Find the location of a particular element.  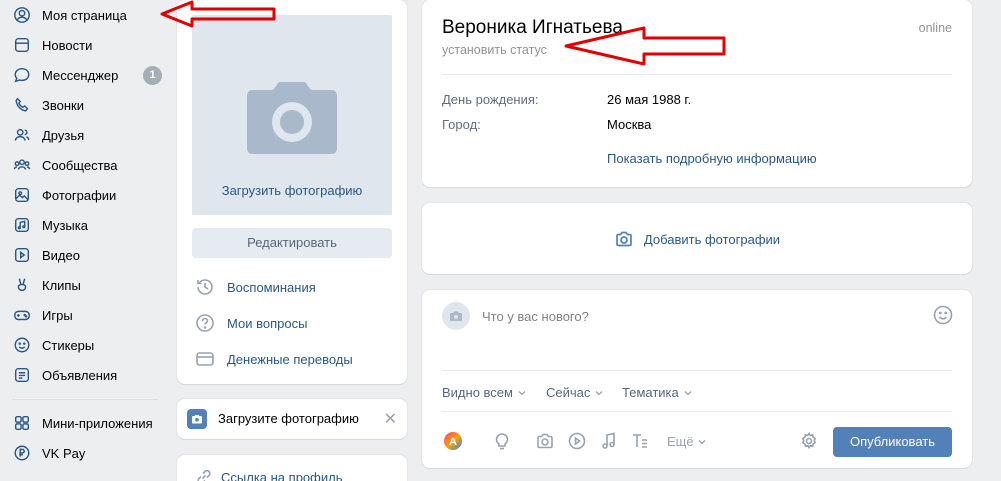

topic-dropdown: Тематика is located at coordinates (657, 392).